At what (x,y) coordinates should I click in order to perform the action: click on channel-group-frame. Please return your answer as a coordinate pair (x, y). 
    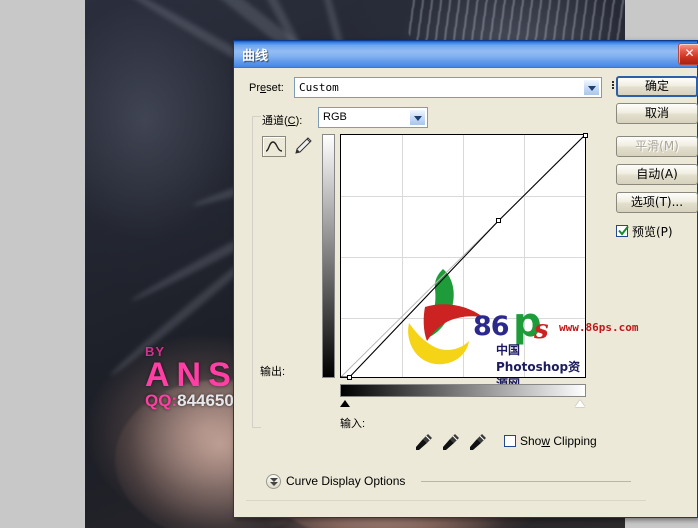
    Looking at the image, I should click on (256, 272).